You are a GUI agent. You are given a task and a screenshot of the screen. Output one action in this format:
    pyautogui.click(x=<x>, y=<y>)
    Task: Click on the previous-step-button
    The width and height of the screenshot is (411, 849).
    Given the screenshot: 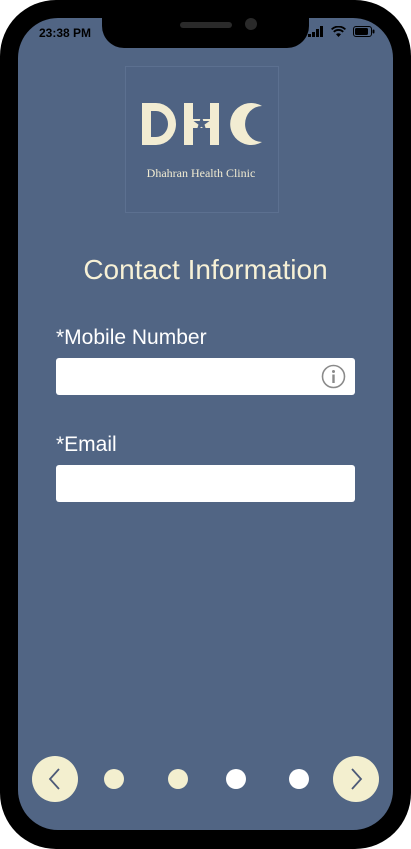 What is the action you would take?
    pyautogui.click(x=55, y=779)
    